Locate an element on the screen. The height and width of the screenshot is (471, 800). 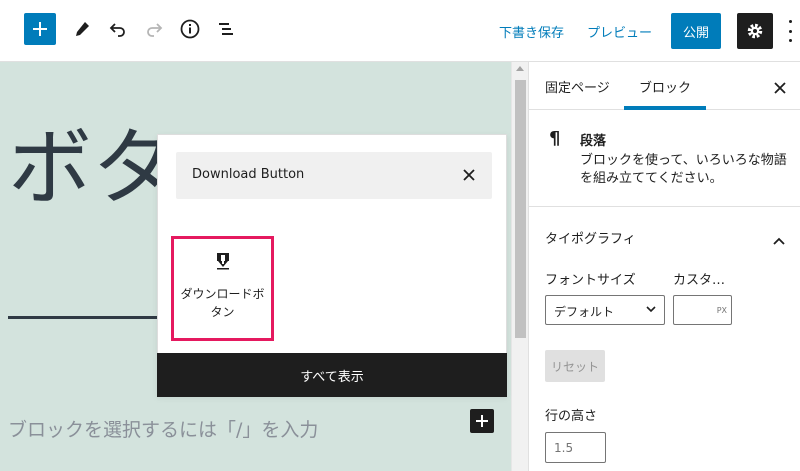
close-sidebar-button is located at coordinates (781, 86).